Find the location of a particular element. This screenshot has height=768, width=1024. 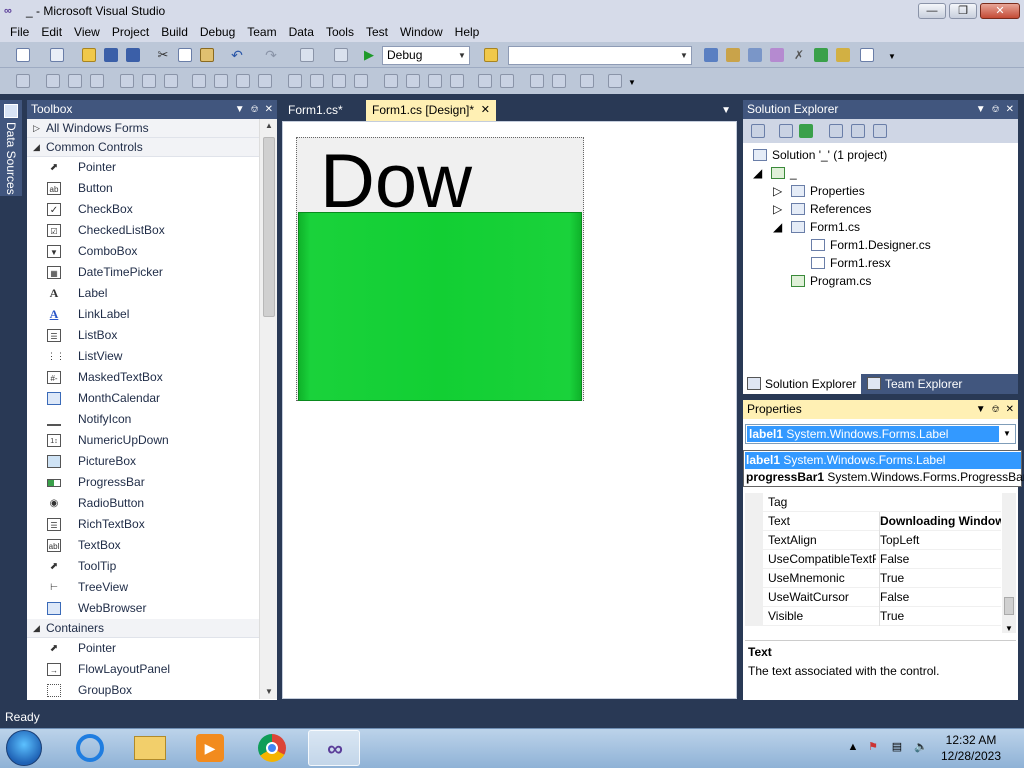

scroll-down-icon: ▼ is located at coordinates (1009, 628).